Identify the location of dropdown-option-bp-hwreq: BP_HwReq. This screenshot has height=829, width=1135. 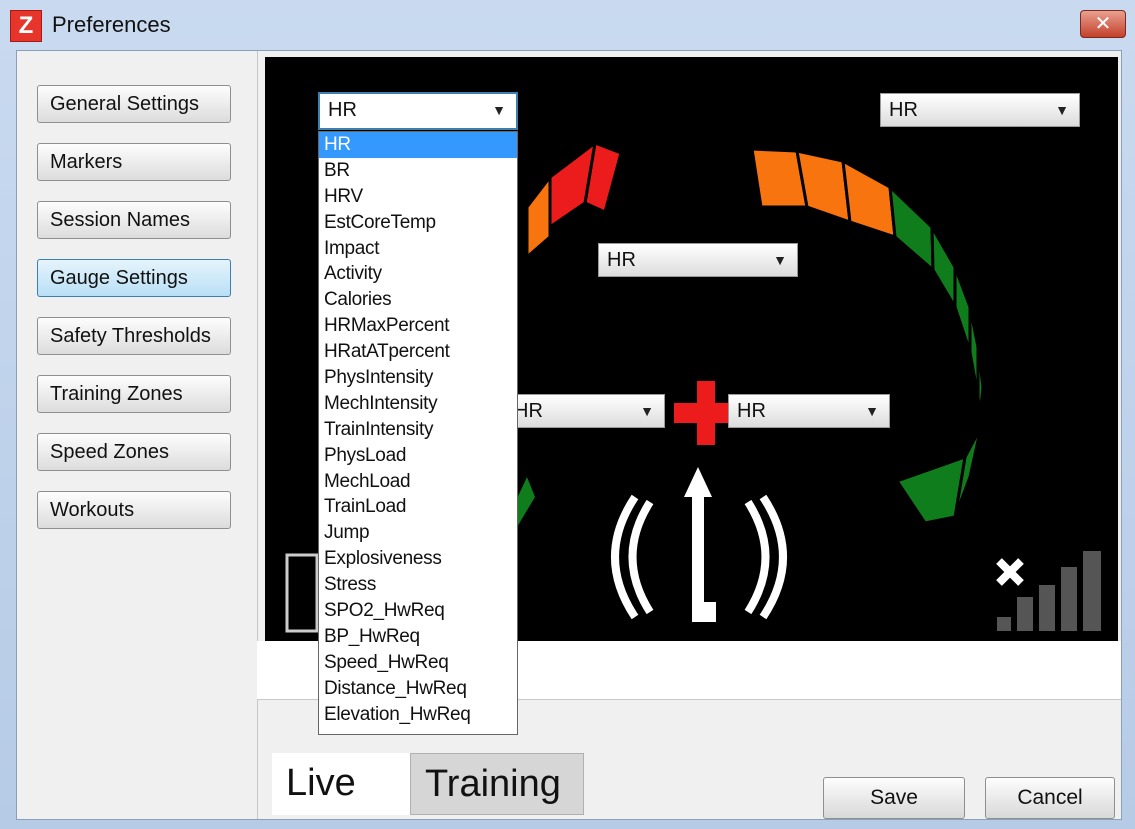
(418, 637).